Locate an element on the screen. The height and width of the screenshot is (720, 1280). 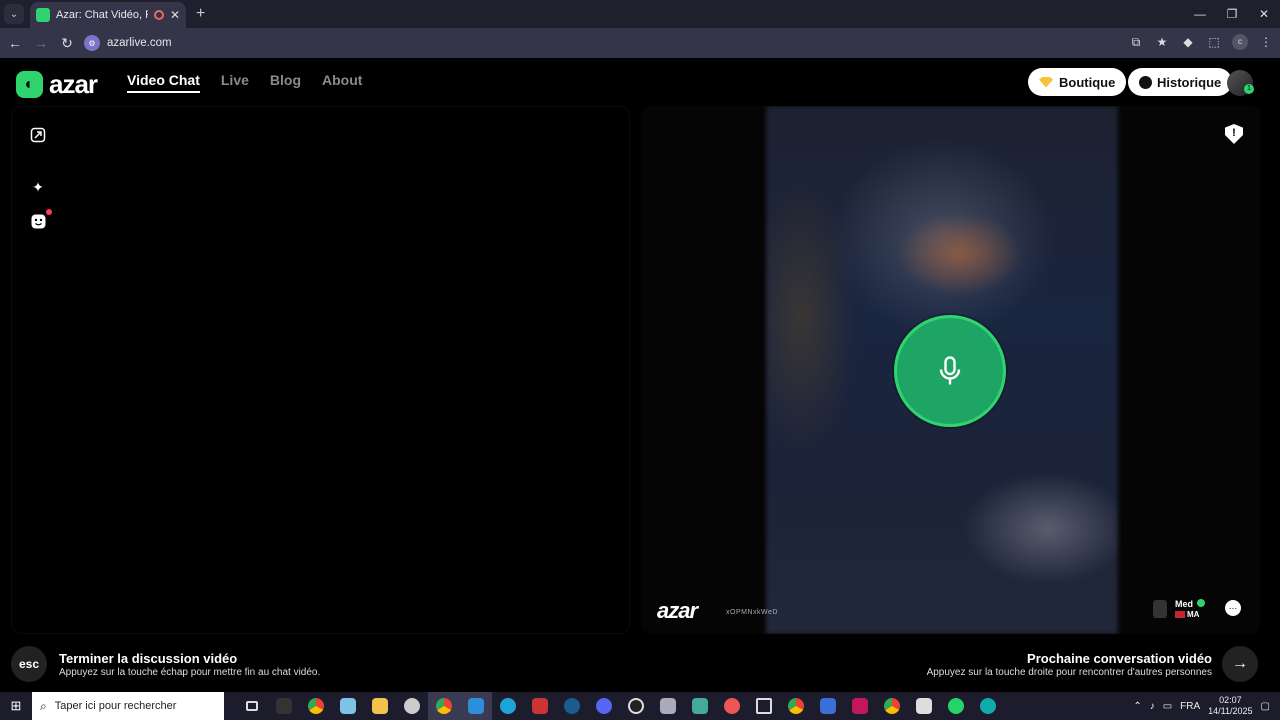
app-icon-blue is located at coordinates (348, 706).